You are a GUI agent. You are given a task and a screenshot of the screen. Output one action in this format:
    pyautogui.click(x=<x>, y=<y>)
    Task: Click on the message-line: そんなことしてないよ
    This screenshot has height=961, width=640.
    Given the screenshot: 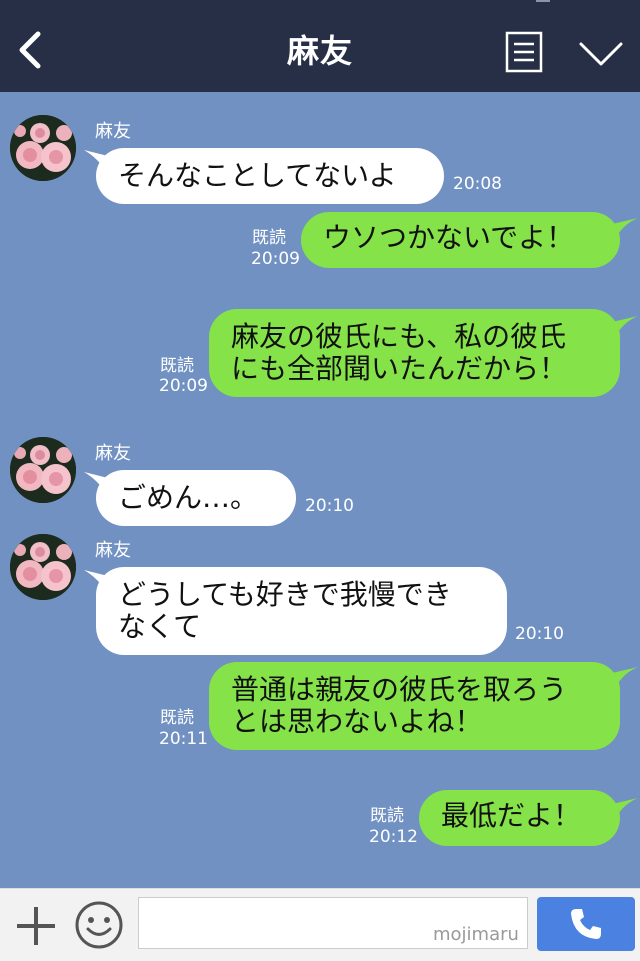 What is the action you would take?
    pyautogui.click(x=257, y=175)
    